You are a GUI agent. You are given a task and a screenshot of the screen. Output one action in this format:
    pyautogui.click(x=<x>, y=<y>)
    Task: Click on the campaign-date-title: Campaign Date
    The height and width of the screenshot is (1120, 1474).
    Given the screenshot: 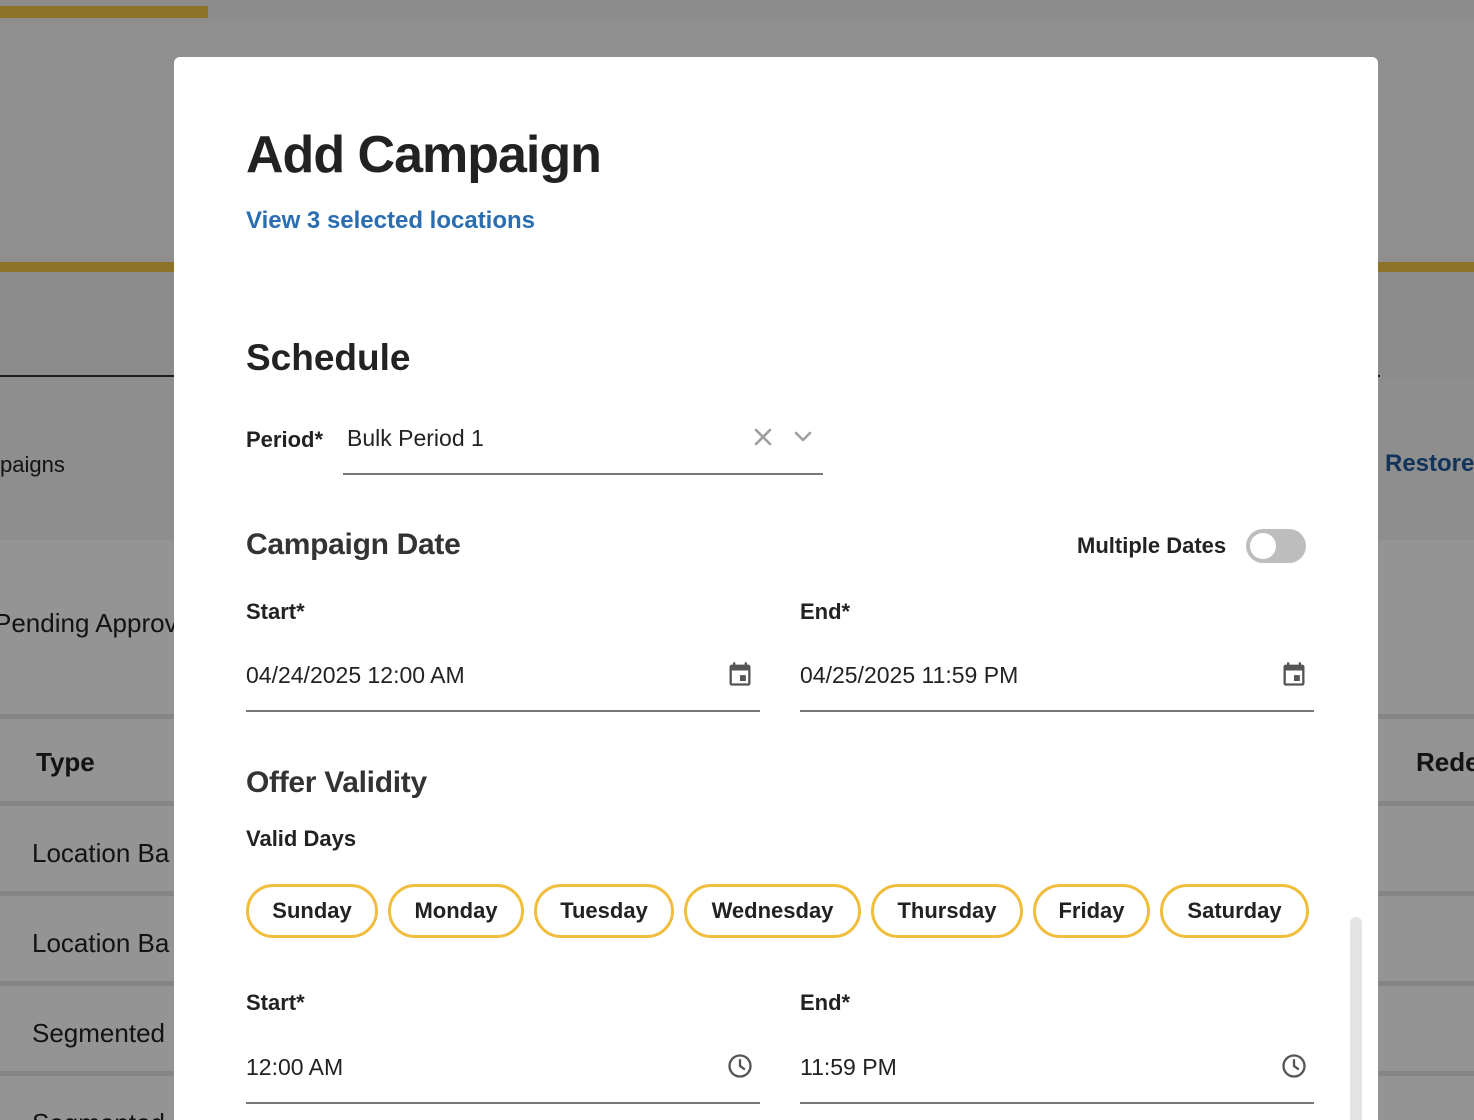 What is the action you would take?
    pyautogui.click(x=353, y=544)
    